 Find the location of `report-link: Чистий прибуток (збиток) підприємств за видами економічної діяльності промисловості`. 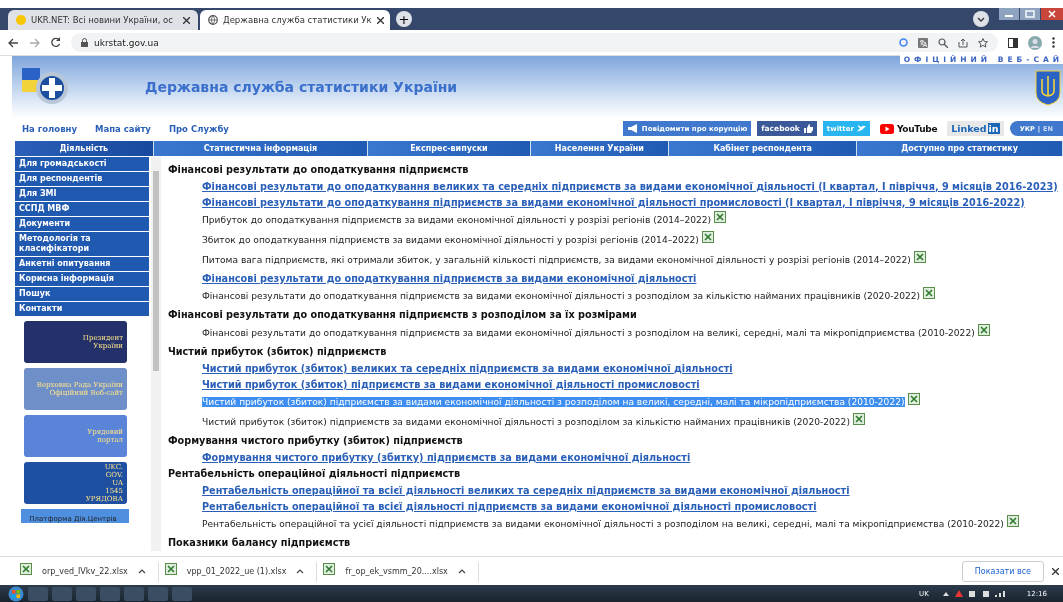

report-link: Чистий прибуток (збиток) підприємств за видами економічної діяльності промисловості is located at coordinates (451, 384).